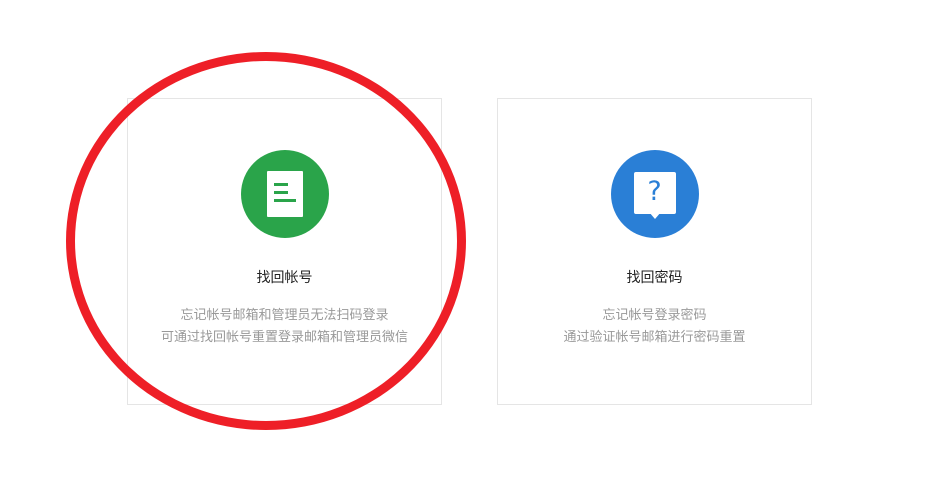 This screenshot has height=496, width=941. I want to click on bubble-tail, so click(654, 215).